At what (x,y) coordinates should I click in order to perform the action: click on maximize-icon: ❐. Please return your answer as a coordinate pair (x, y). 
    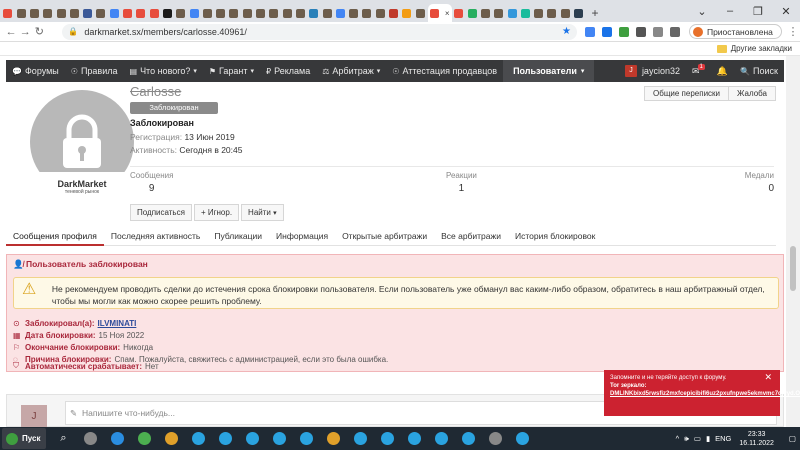
    Looking at the image, I should click on (758, 11).